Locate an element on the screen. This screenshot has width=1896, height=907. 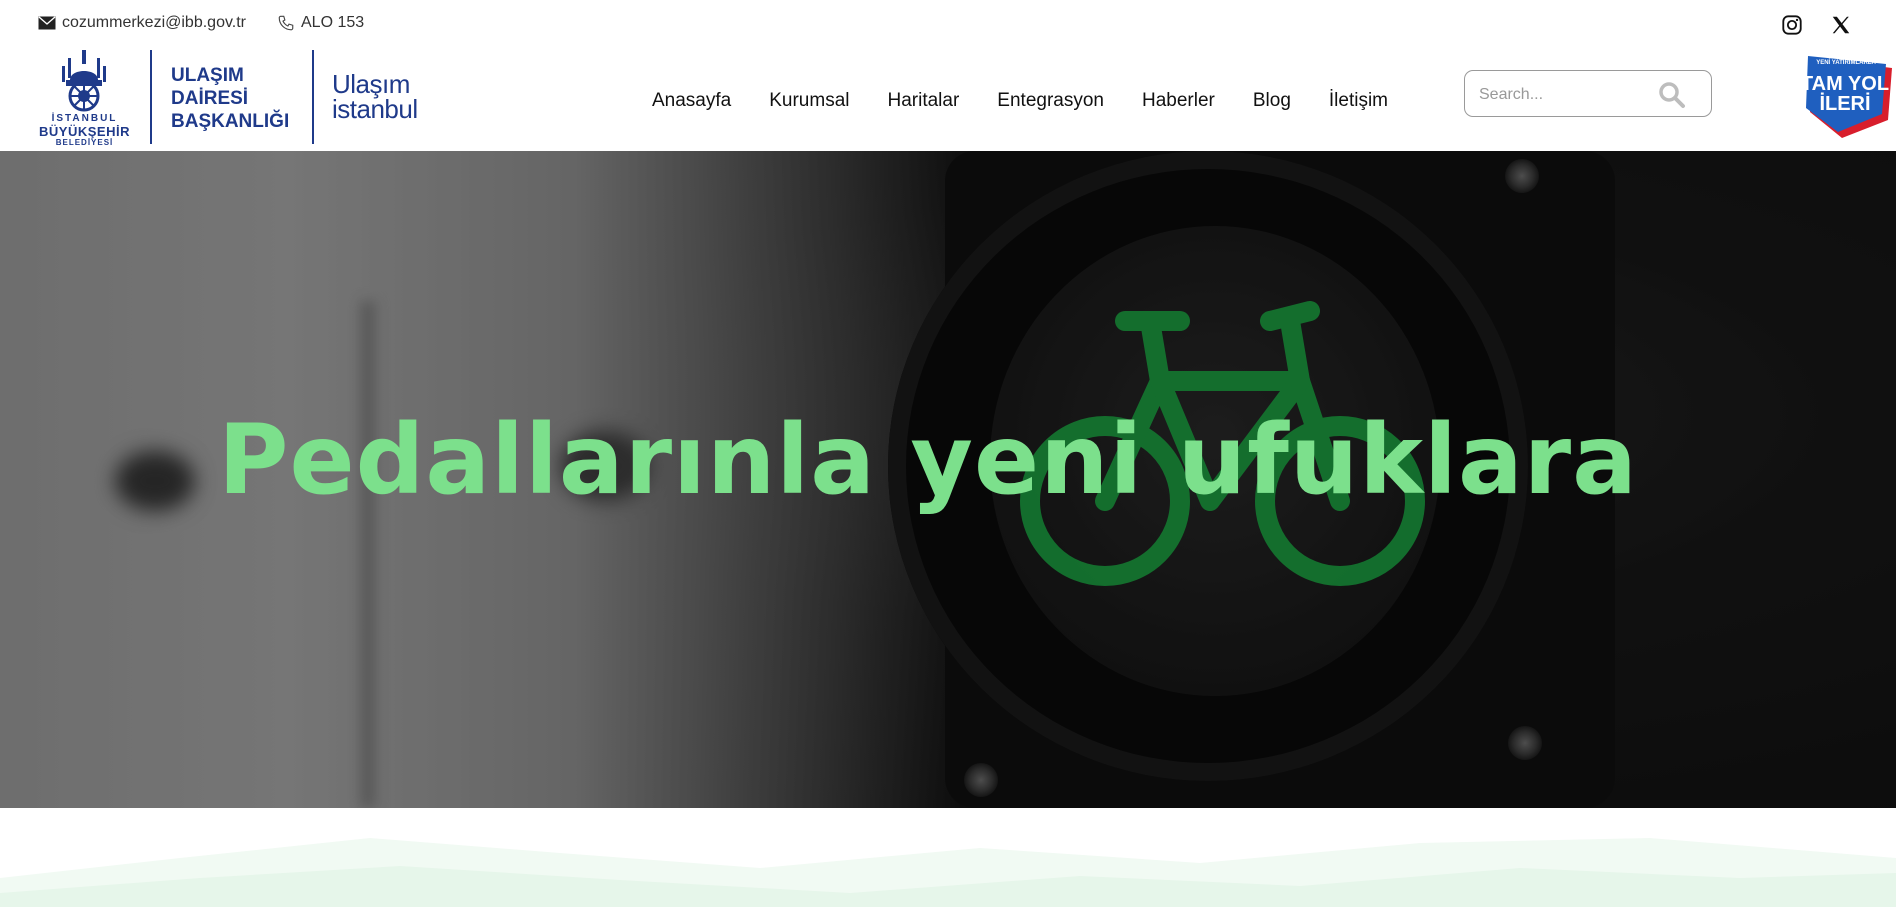
department-name: ULAŞIM DAİRESİ BAŞKANLIĞI is located at coordinates (230, 98).